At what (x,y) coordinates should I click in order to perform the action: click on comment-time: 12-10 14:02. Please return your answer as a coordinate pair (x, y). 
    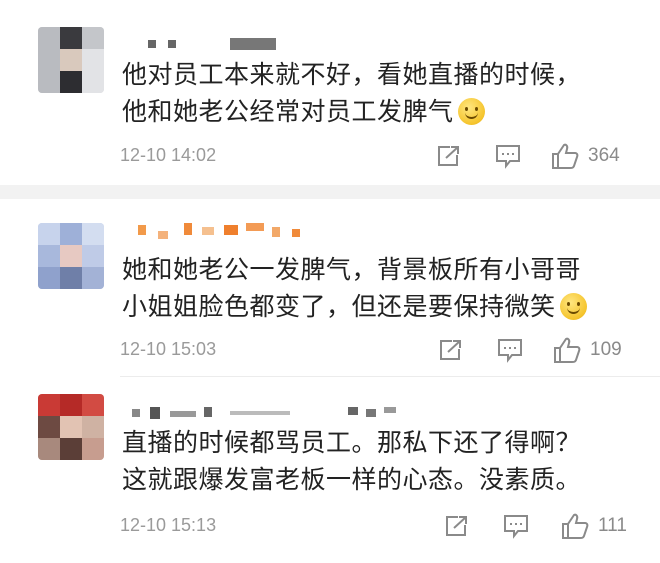
    Looking at the image, I should click on (168, 155).